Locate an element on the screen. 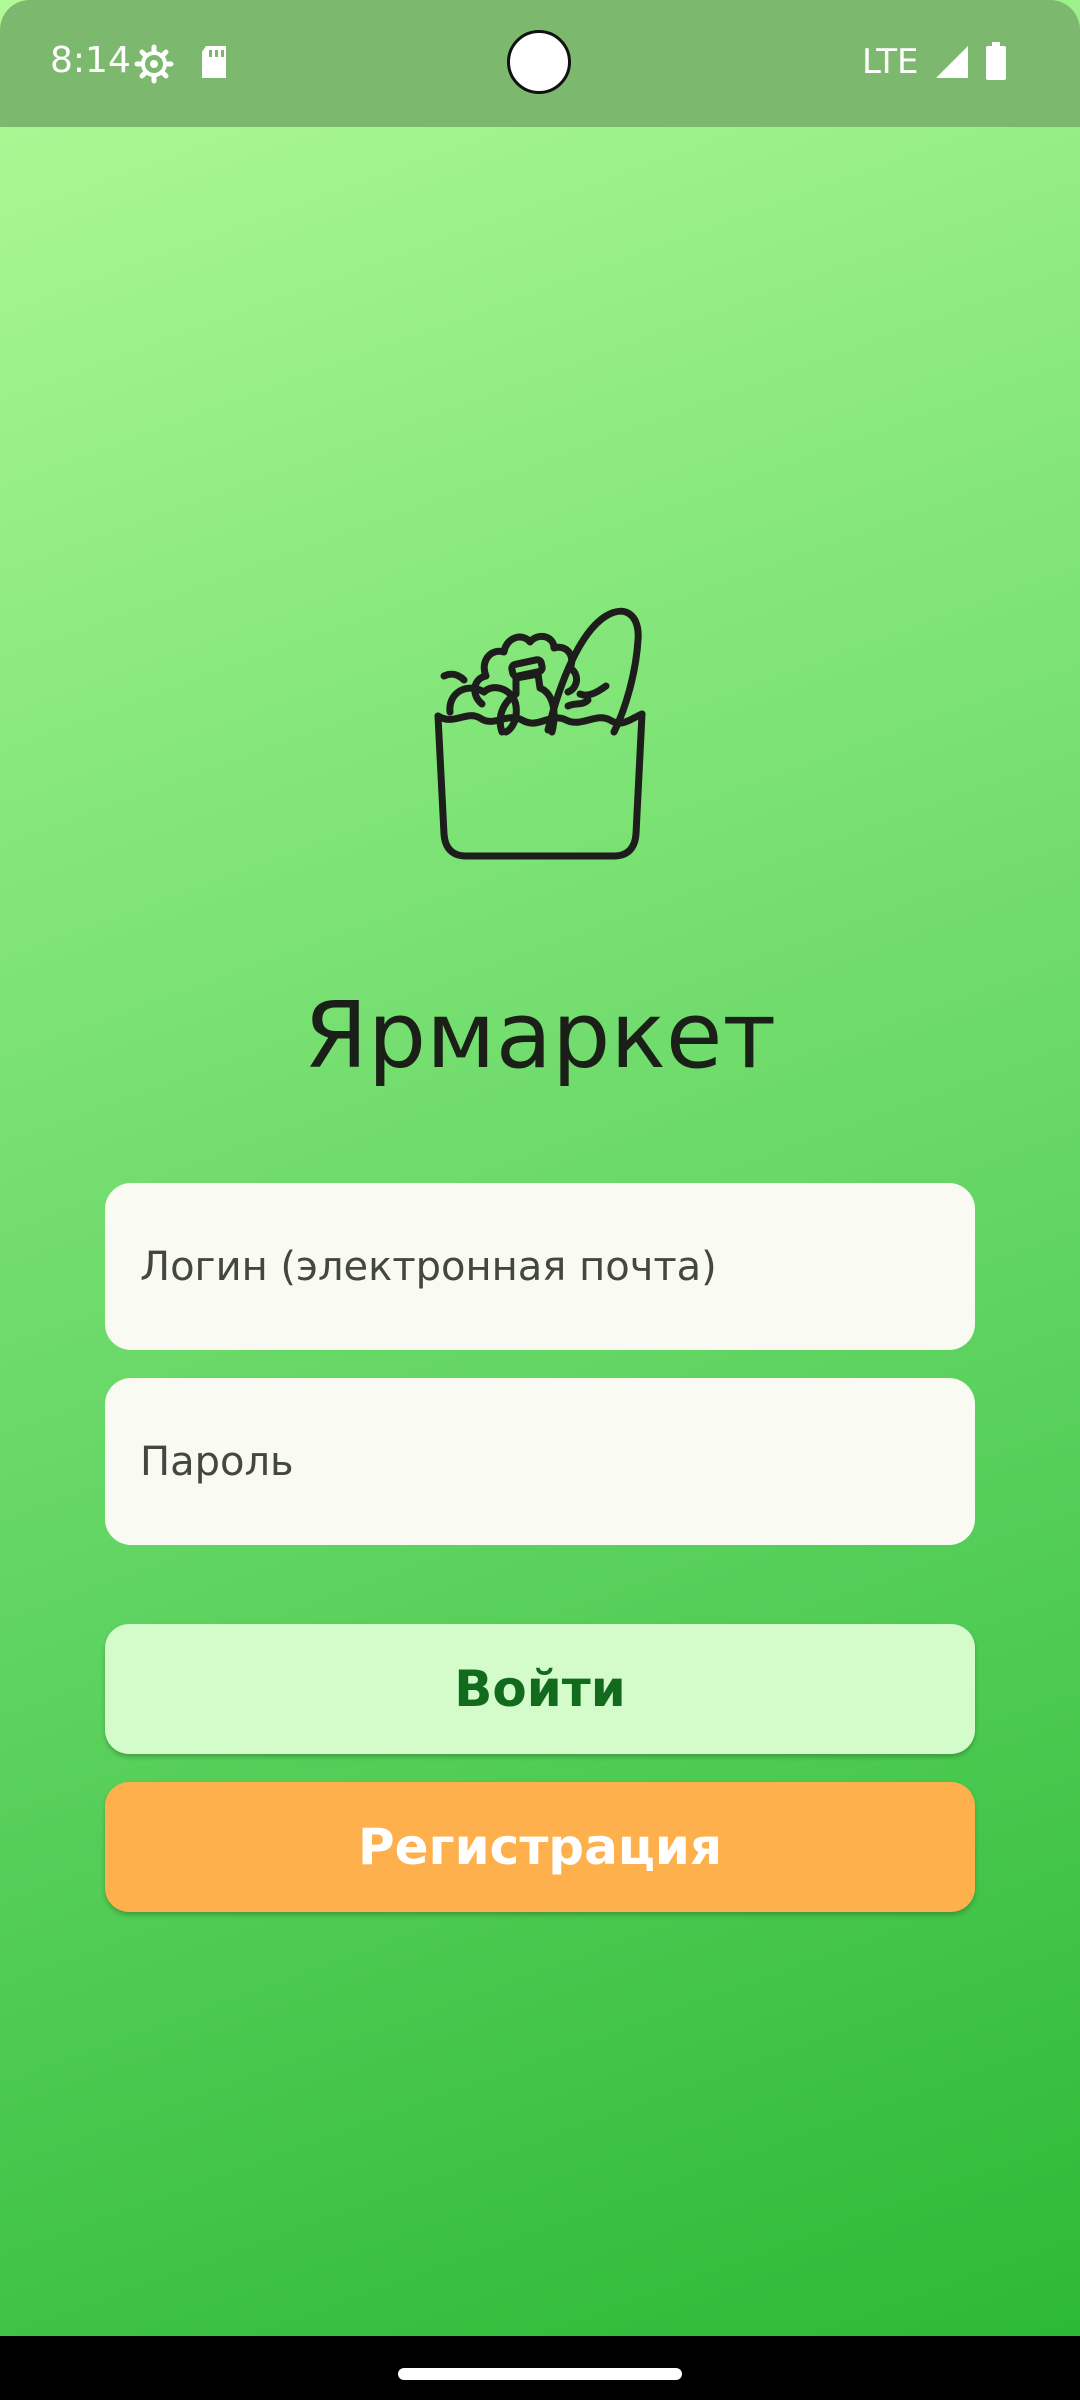  status-time: 8:14 is located at coordinates (90, 60).